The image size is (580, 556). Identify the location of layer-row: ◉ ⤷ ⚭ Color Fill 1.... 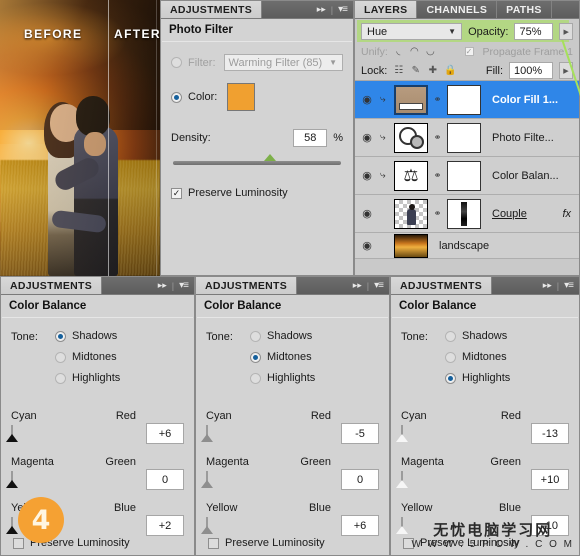
(467, 100).